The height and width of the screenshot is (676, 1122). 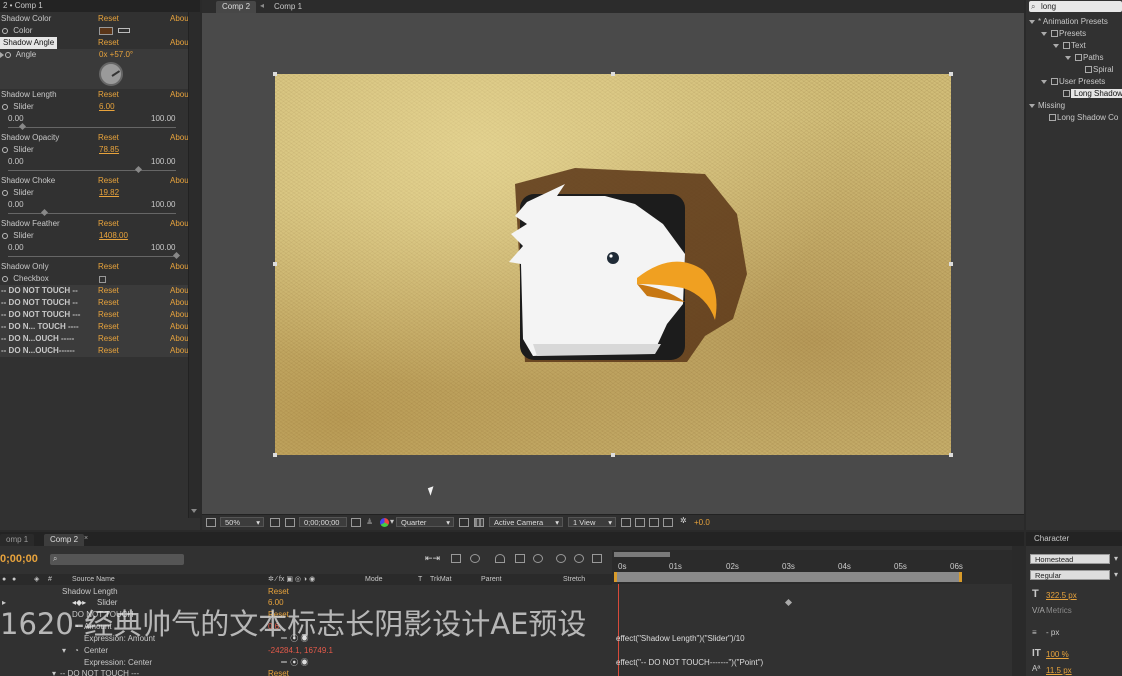 I want to click on mode-header: Mode, so click(x=374, y=579).